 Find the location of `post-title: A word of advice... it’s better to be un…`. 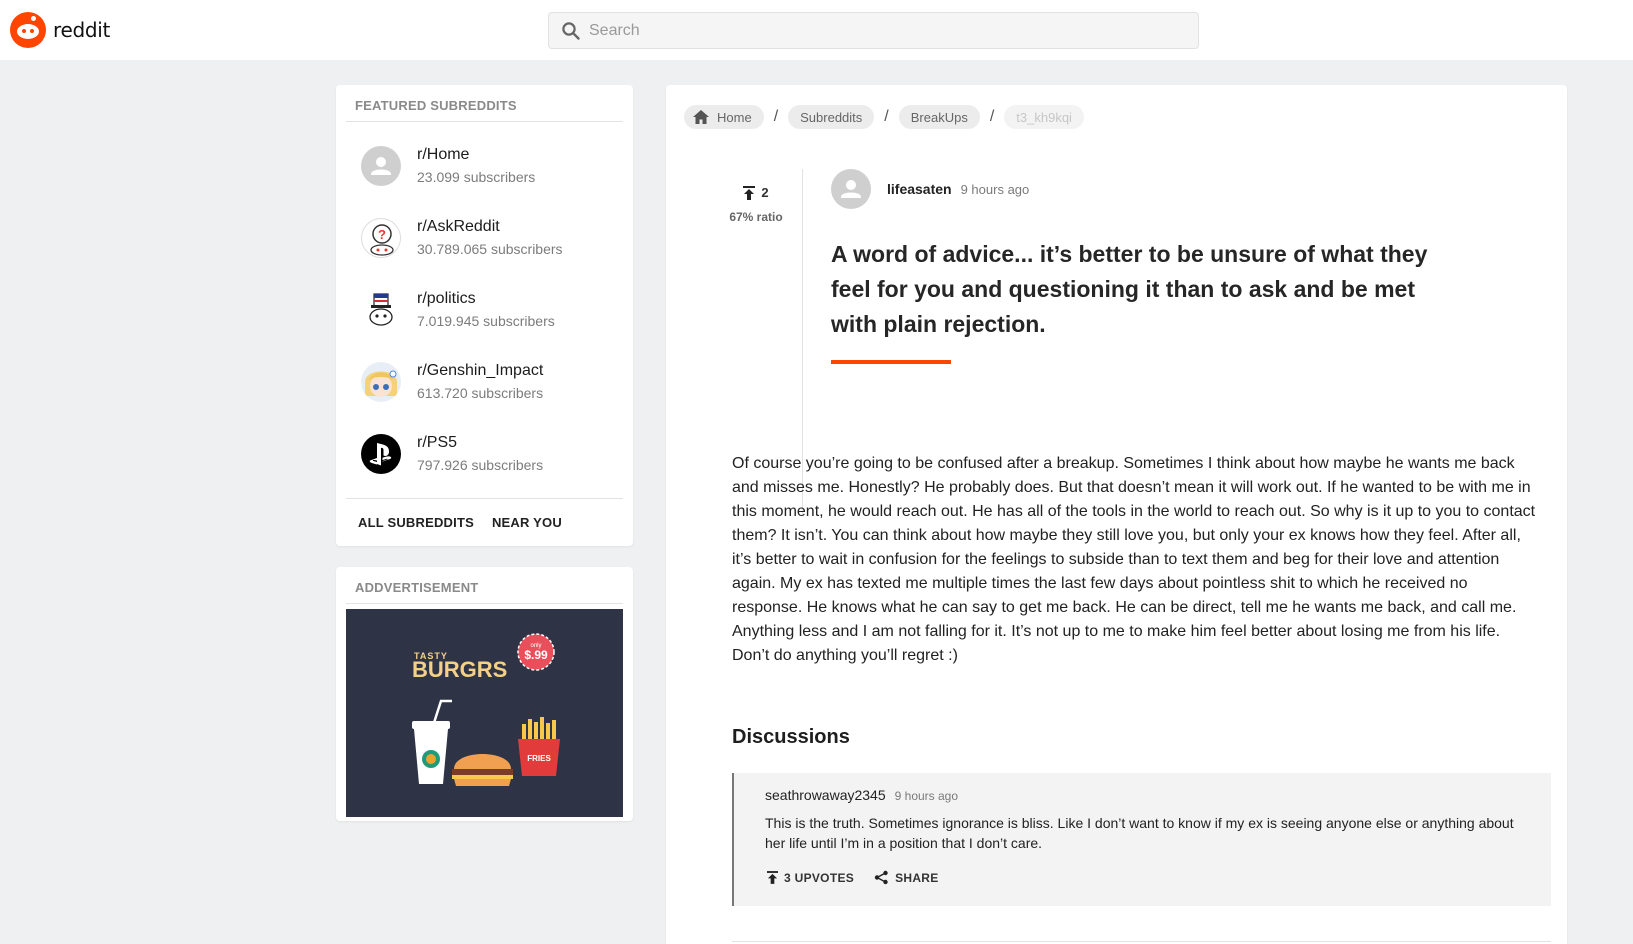

post-title: A word of advice... it’s better to be un… is located at coordinates (1129, 289).